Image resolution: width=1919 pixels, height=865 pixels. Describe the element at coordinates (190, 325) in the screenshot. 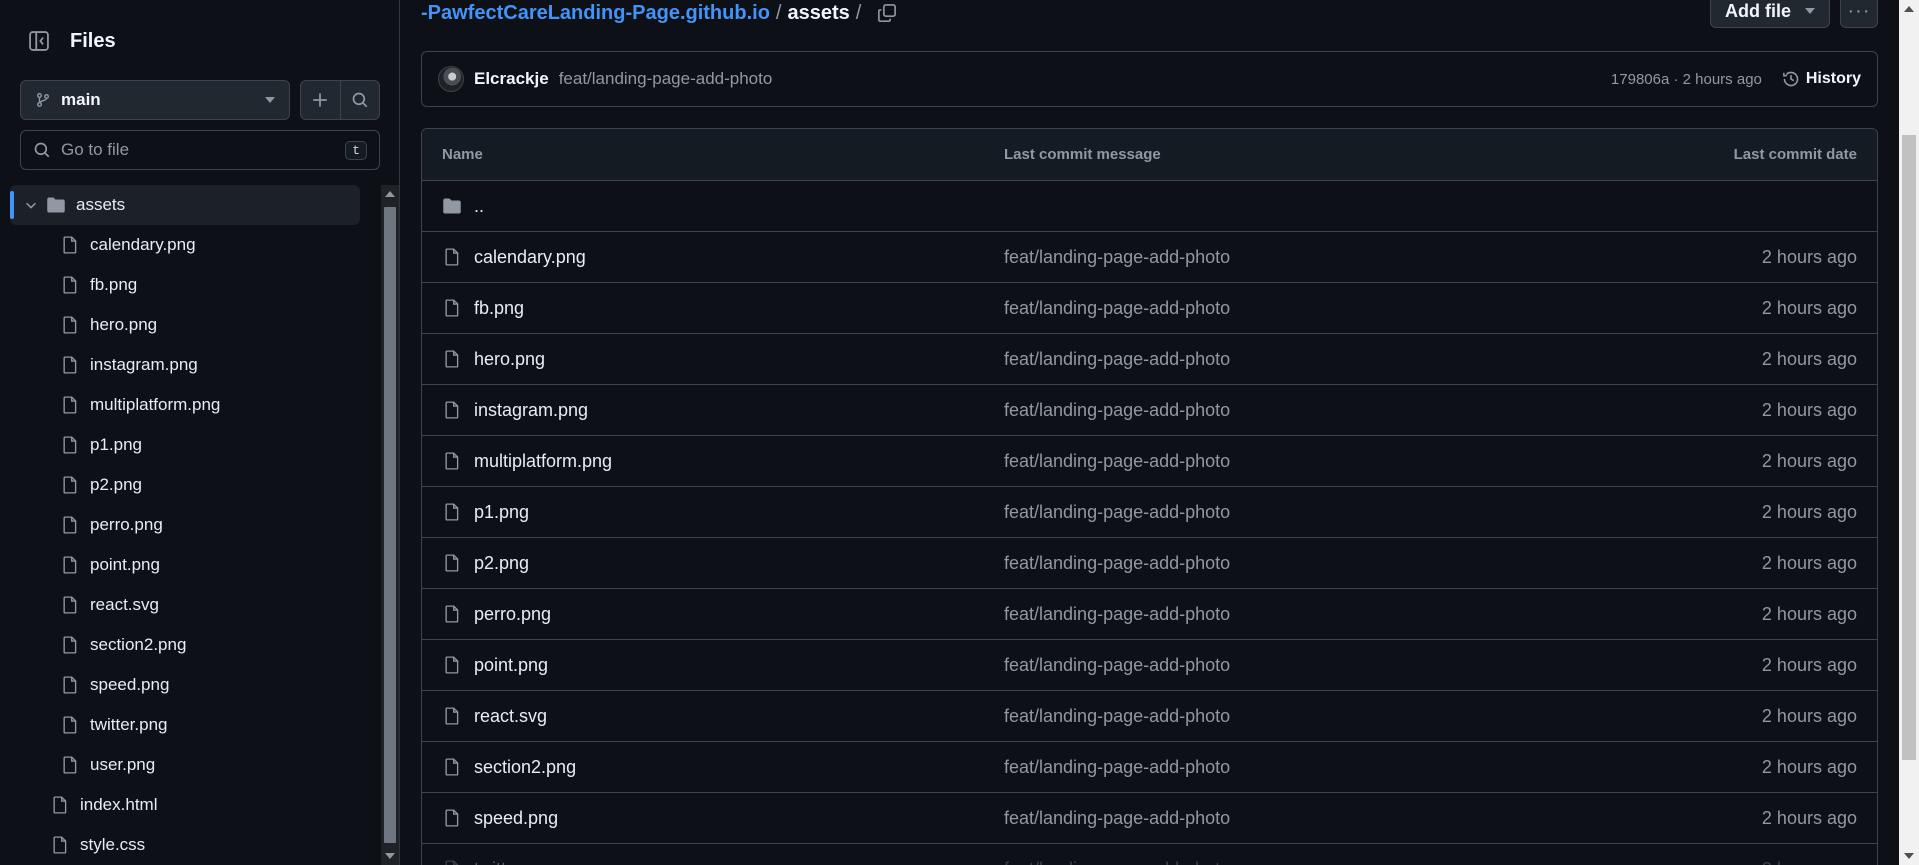

I see `tree-file-item: hero.png` at that location.